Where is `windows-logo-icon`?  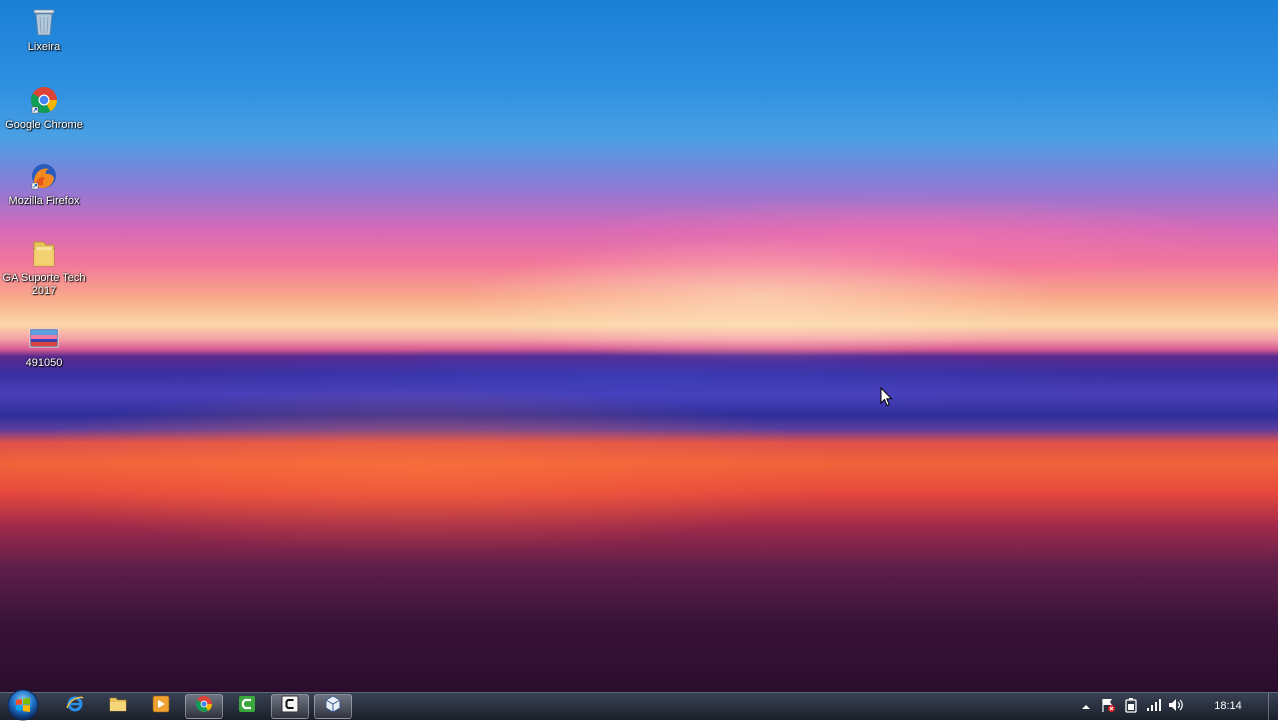 windows-logo-icon is located at coordinates (23, 705).